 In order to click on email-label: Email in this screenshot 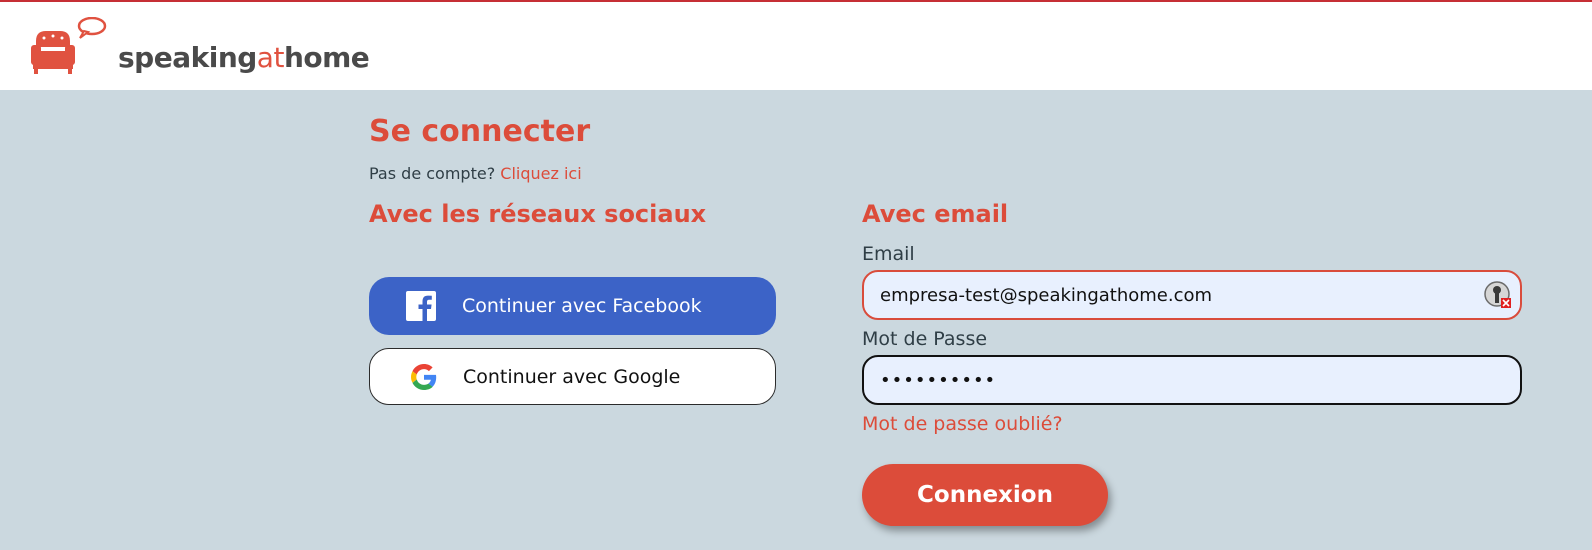, I will do `click(888, 254)`.